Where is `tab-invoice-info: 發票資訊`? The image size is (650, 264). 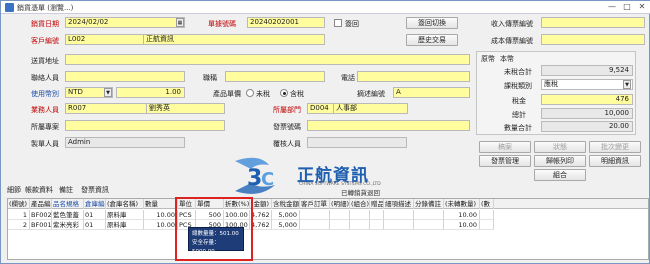
tab-invoice-info: 發票資訊 is located at coordinates (95, 190).